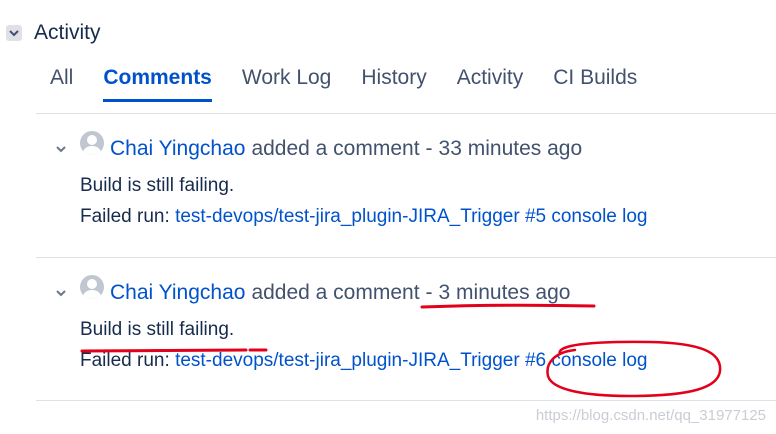  What do you see at coordinates (586, 360) in the screenshot?
I see `build-console-link: #6 console log` at bounding box center [586, 360].